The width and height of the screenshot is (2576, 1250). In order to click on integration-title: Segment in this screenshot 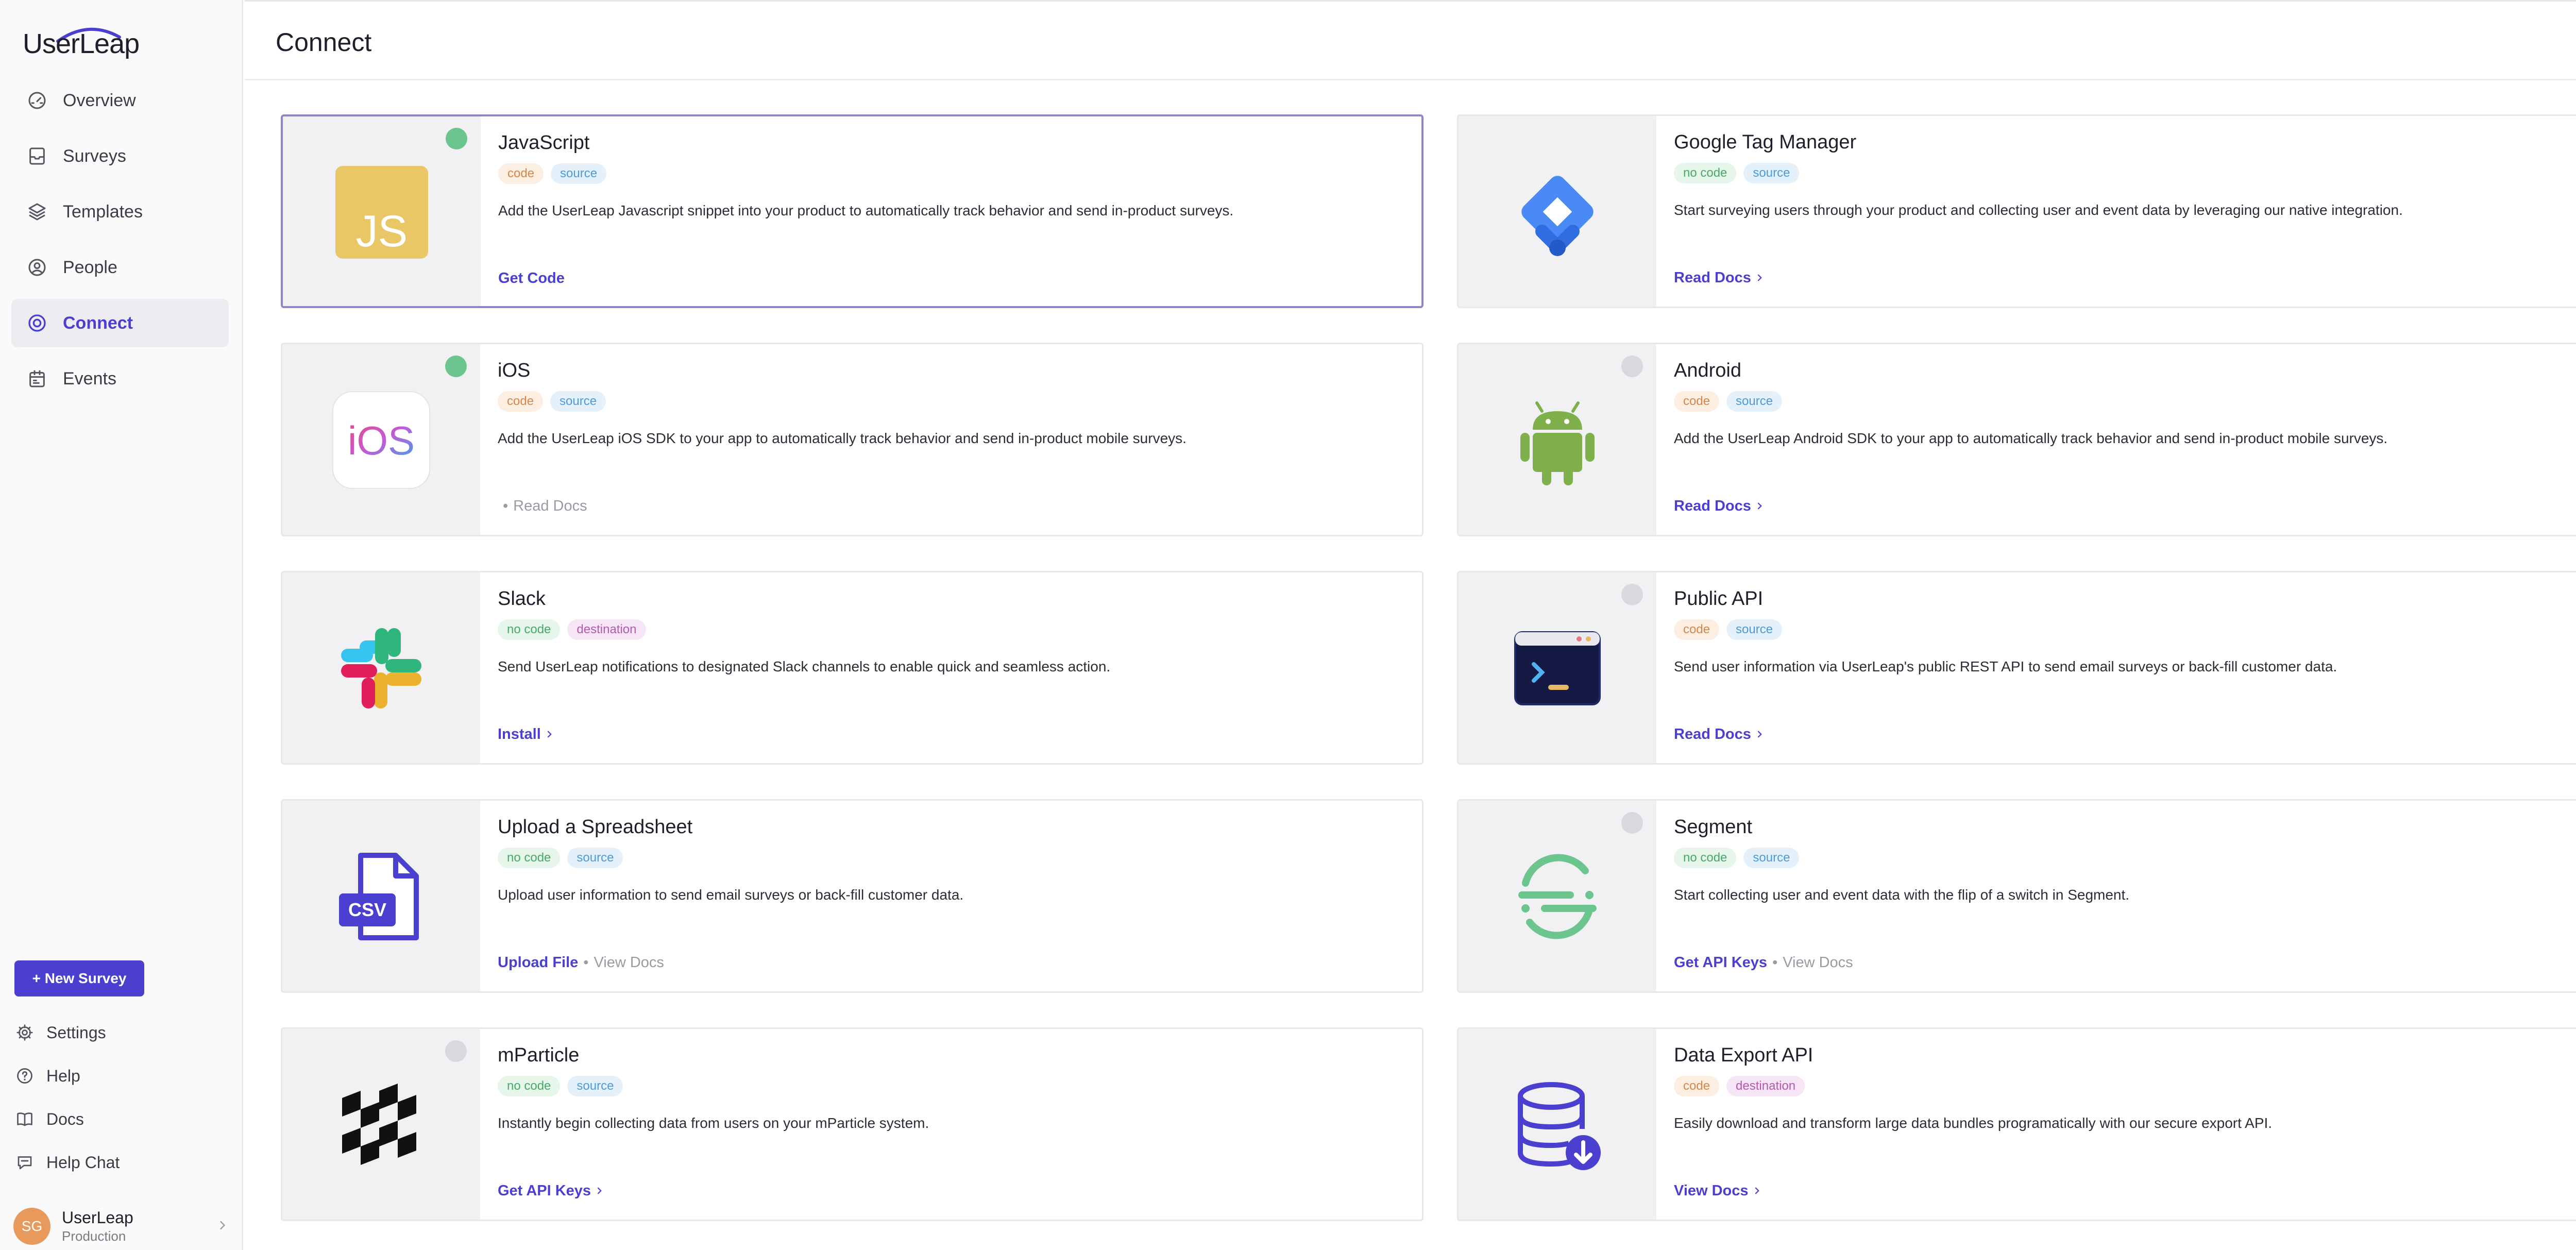, I will do `click(1713, 827)`.